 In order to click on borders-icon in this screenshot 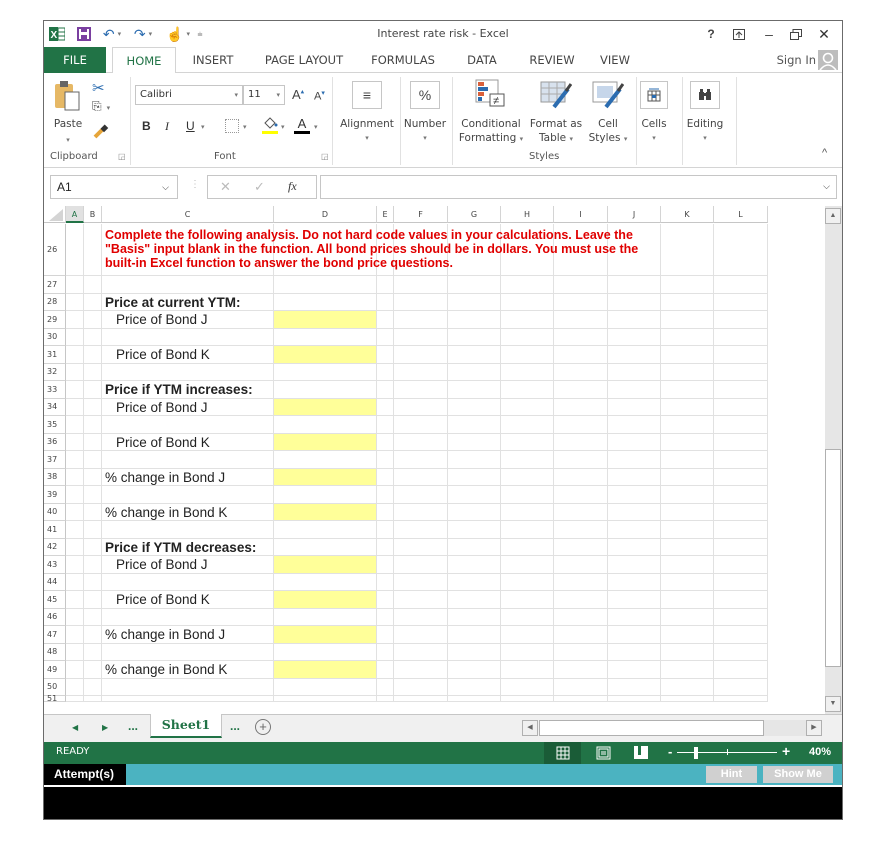, I will do `click(232, 126)`.